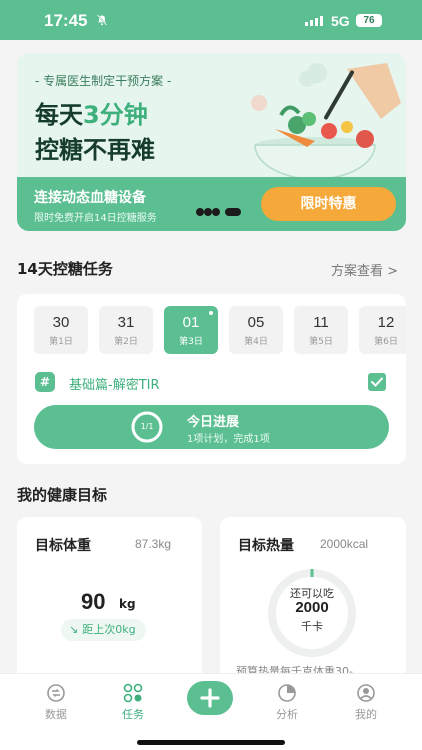 The image size is (422, 750). I want to click on progress-ring-text: 1/1, so click(147, 426).